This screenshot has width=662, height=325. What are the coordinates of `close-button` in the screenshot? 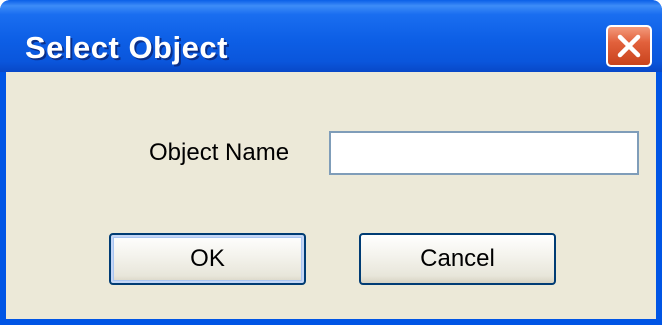 It's located at (629, 46).